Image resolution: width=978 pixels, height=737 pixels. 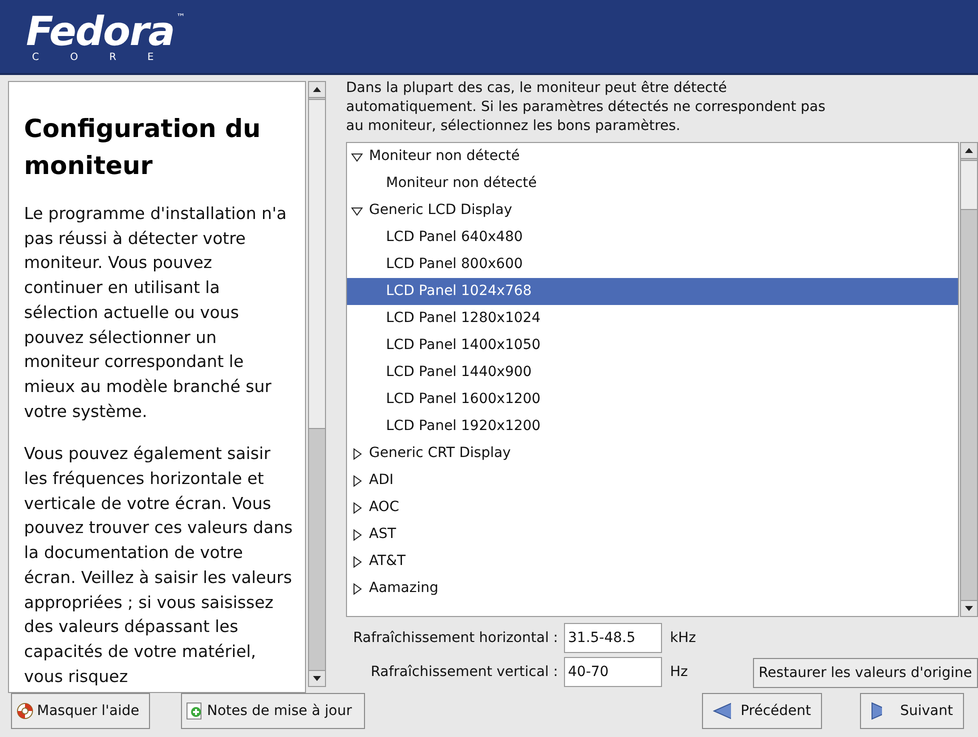 What do you see at coordinates (25, 711) in the screenshot?
I see `lifebuoy-icon` at bounding box center [25, 711].